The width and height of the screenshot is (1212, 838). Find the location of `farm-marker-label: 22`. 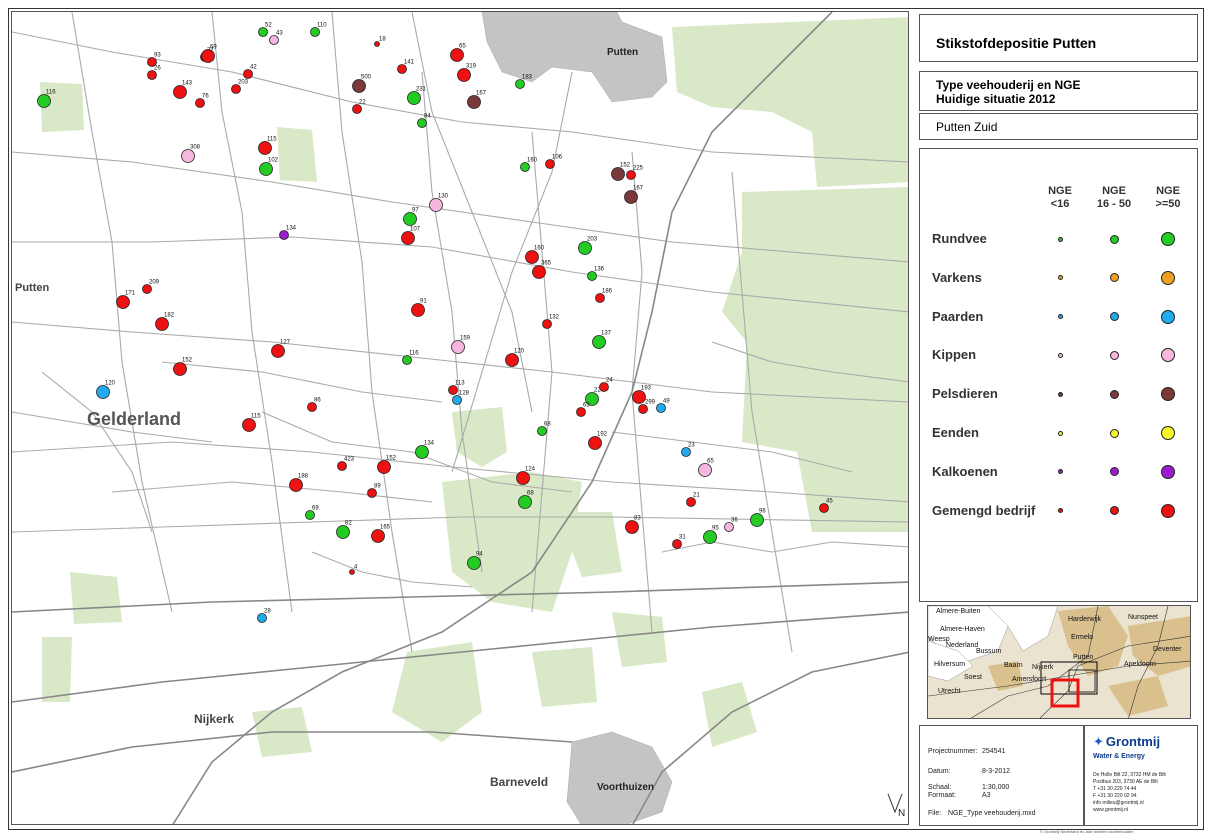

farm-marker-label: 22 is located at coordinates (362, 103).